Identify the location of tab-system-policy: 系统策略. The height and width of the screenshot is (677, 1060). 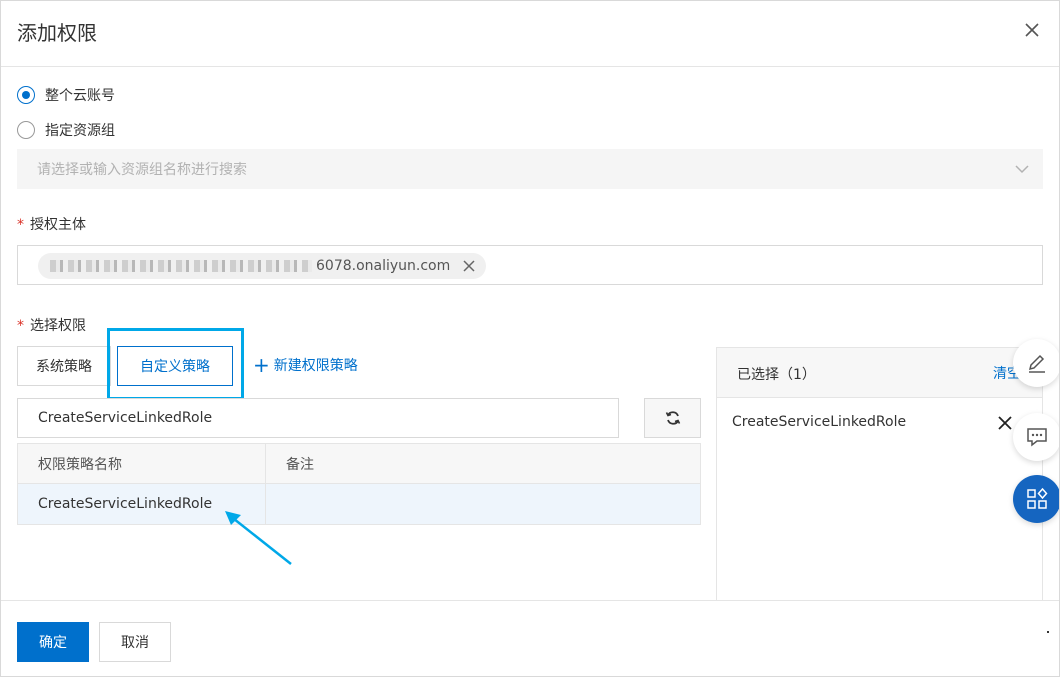
(64, 366).